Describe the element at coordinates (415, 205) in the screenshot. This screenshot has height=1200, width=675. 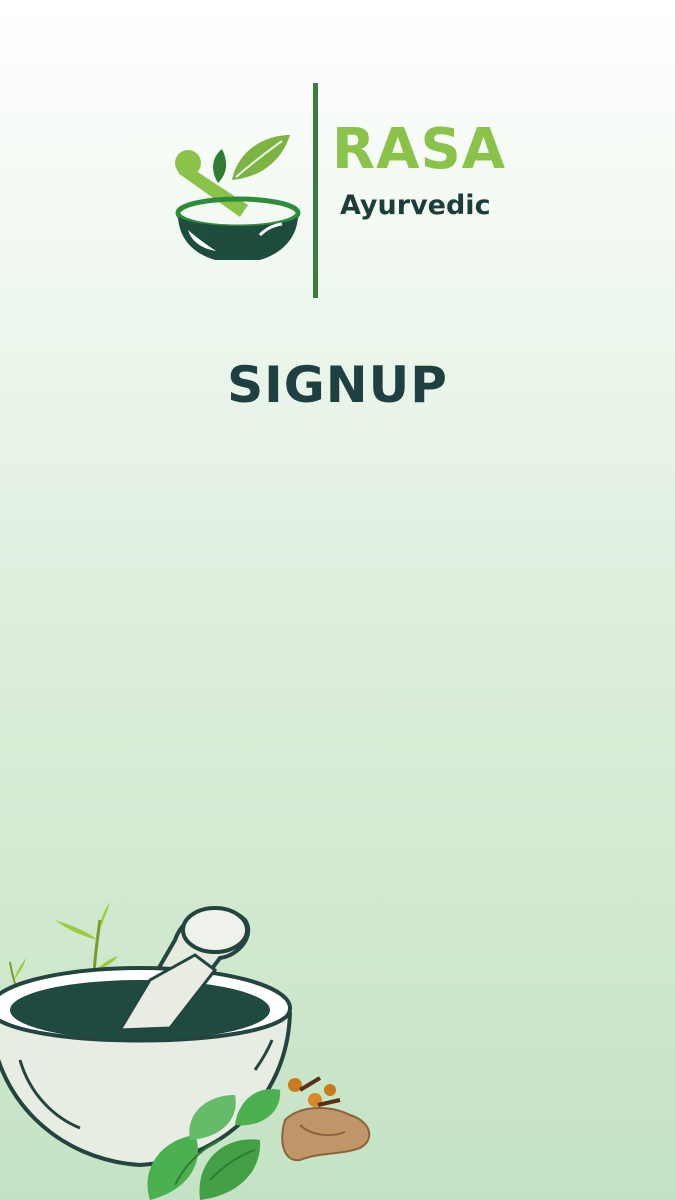
I see `brand-subtitle: Ayurvedic` at that location.